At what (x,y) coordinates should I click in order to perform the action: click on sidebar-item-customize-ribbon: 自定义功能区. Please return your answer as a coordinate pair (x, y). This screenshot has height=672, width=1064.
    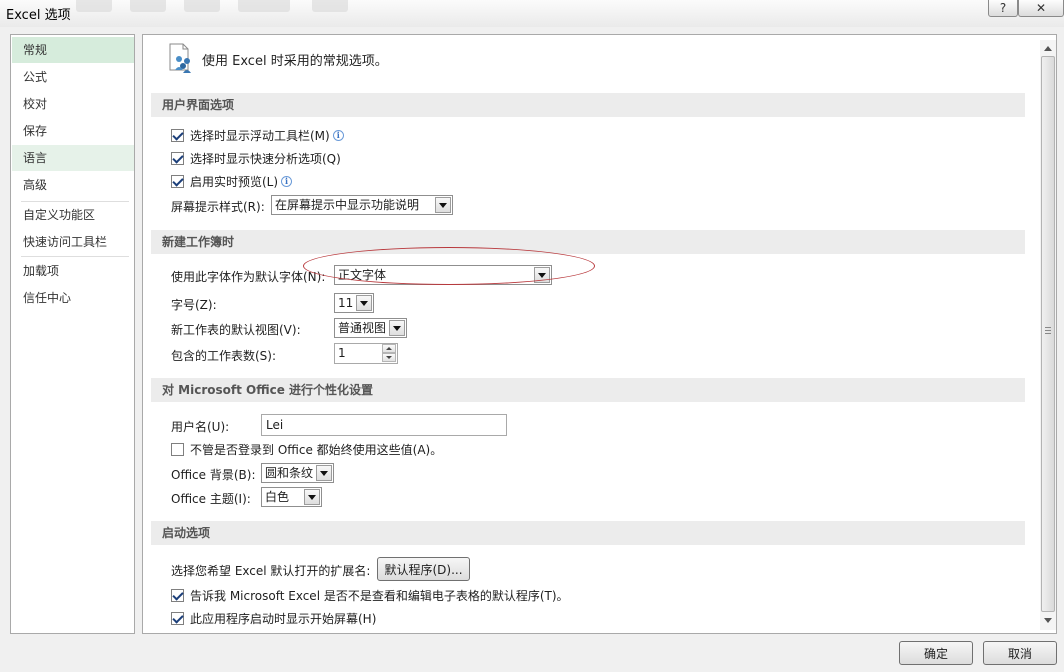
    Looking at the image, I should click on (73, 215).